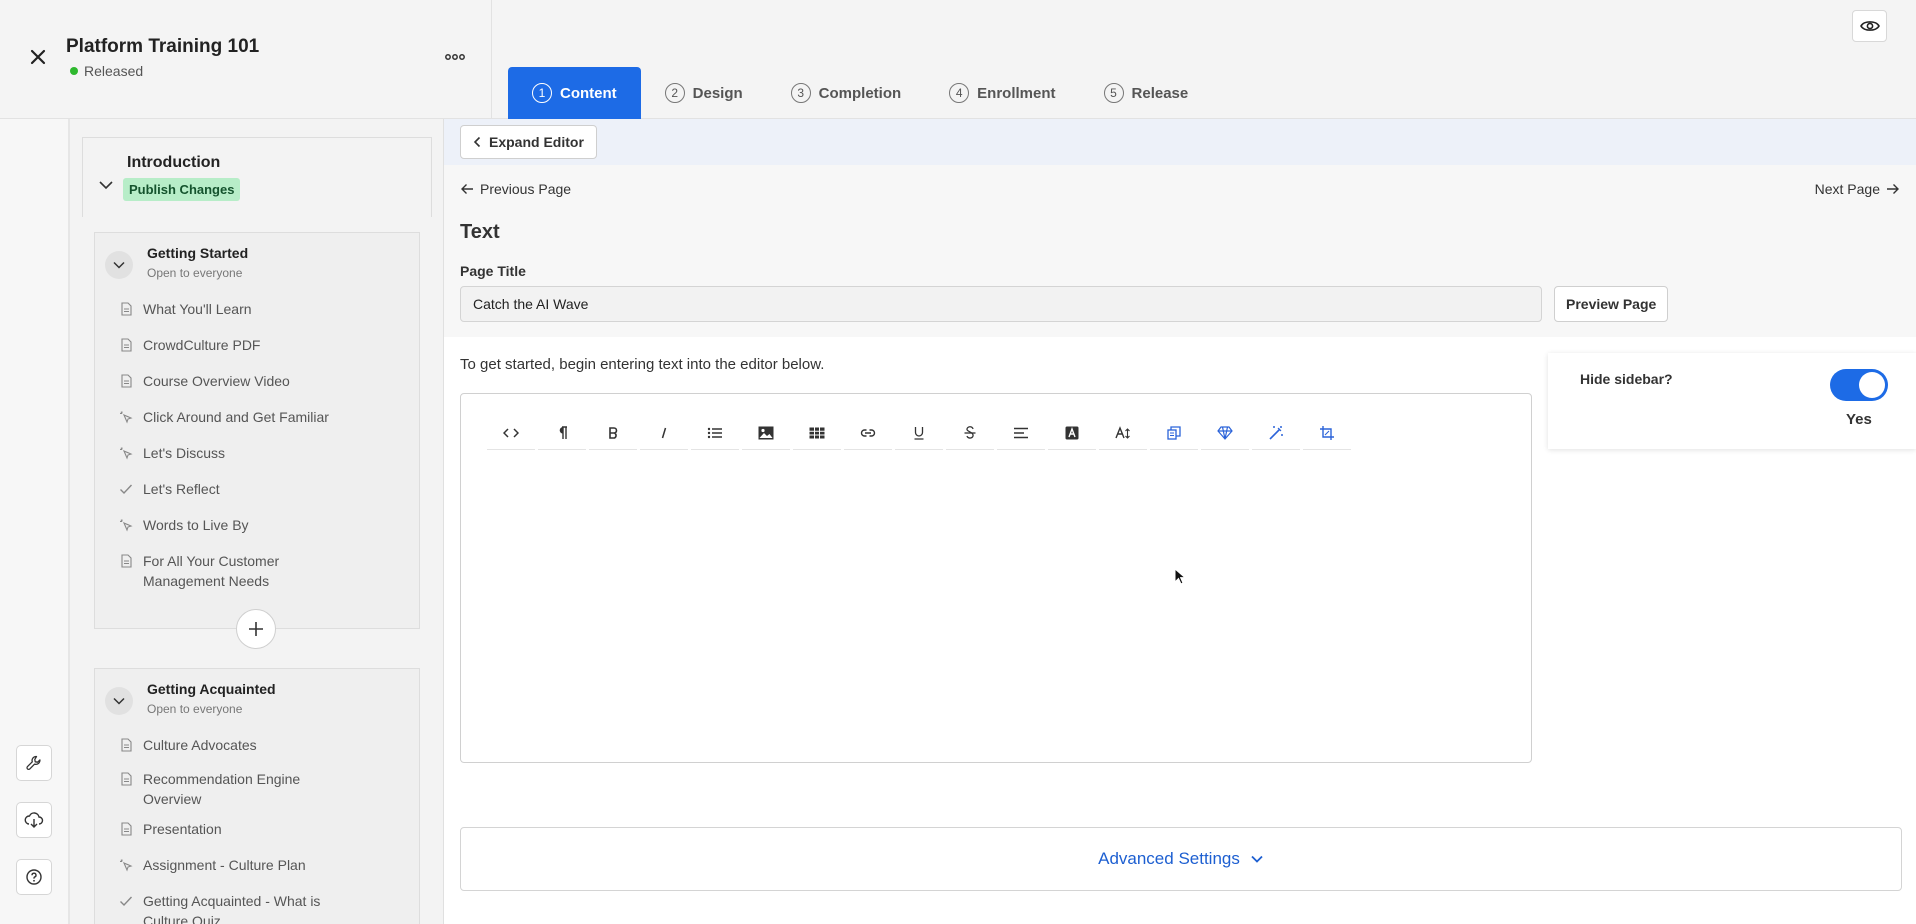 This screenshot has width=1916, height=924. What do you see at coordinates (264, 417) in the screenshot?
I see `list-item: Click Around and Get Familiar` at bounding box center [264, 417].